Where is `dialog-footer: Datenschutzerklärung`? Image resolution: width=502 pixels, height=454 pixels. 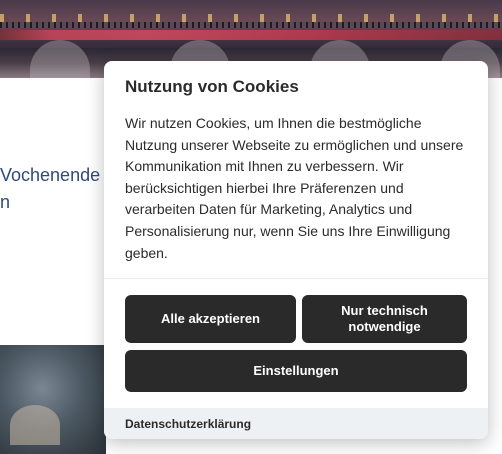
dialog-footer: Datenschutzerklärung is located at coordinates (296, 423).